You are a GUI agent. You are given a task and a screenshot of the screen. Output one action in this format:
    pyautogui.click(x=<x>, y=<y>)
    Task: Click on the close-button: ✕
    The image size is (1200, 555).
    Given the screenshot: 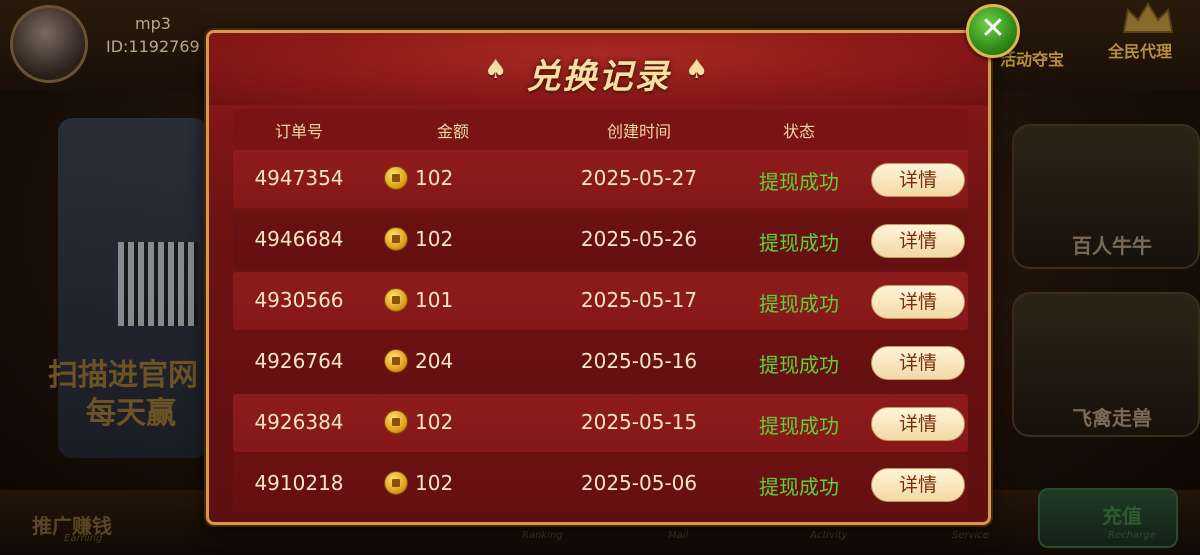 What is the action you would take?
    pyautogui.click(x=993, y=31)
    